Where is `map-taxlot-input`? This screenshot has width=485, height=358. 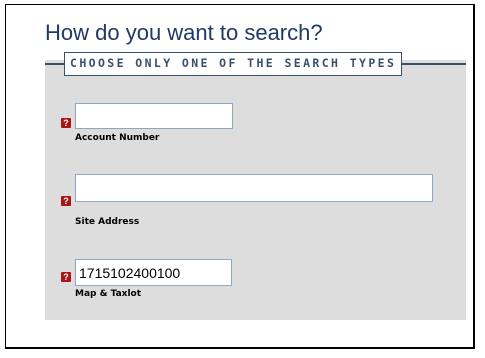
map-taxlot-input is located at coordinates (153, 272).